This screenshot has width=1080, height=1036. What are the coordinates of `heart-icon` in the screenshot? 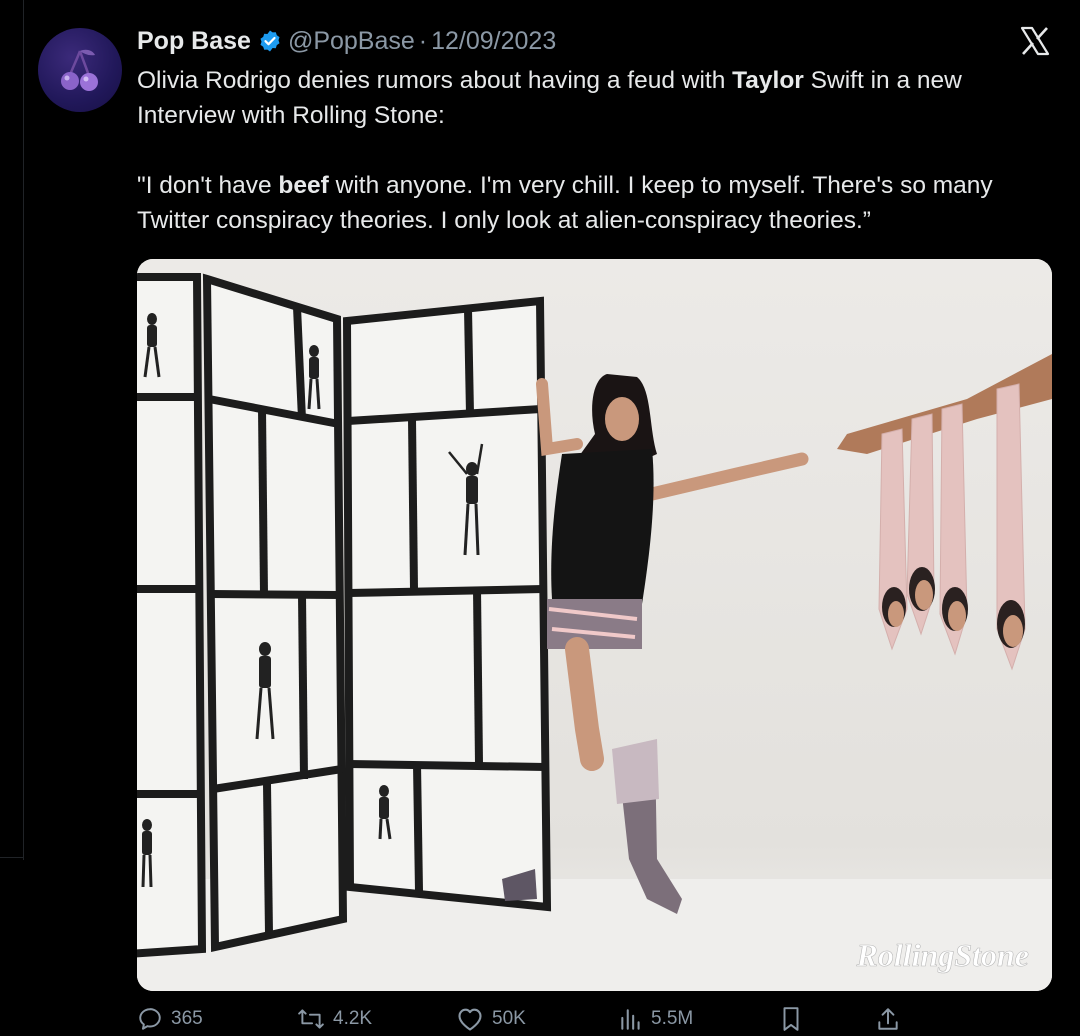 It's located at (470, 1019).